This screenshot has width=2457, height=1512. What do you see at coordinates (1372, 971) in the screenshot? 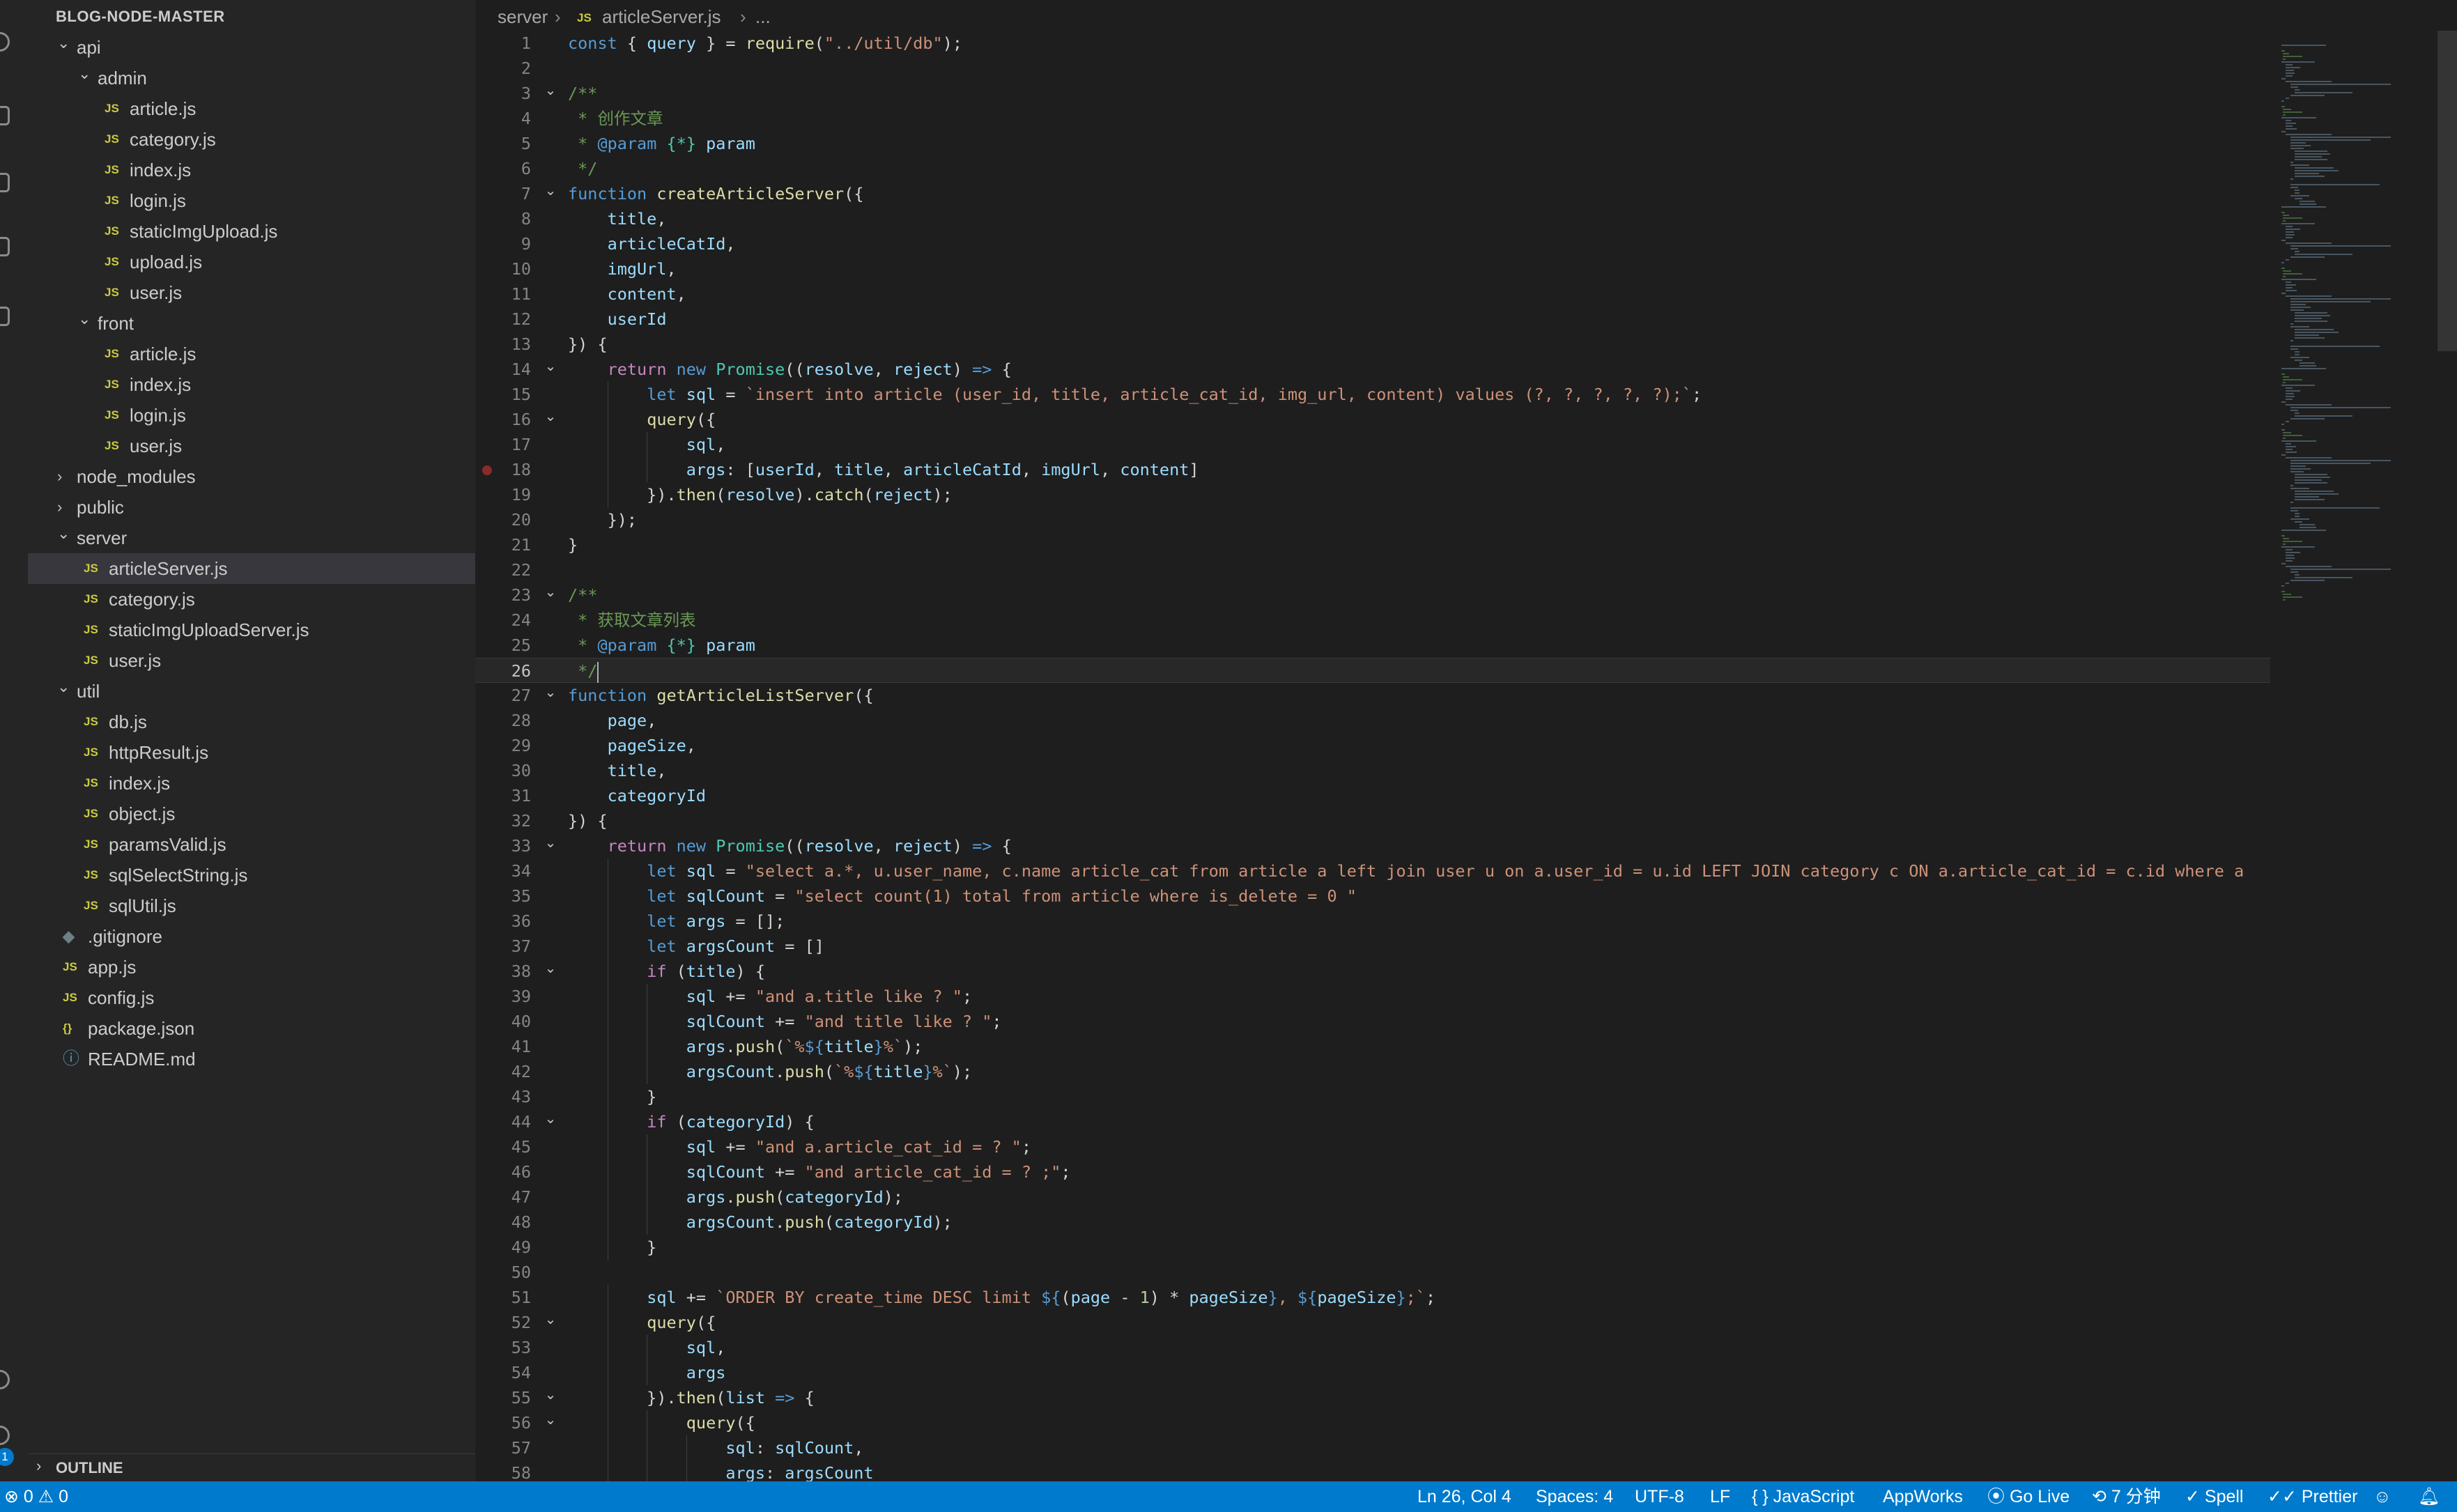
I see `code-line: 38 ⌄ if (title) {` at bounding box center [1372, 971].